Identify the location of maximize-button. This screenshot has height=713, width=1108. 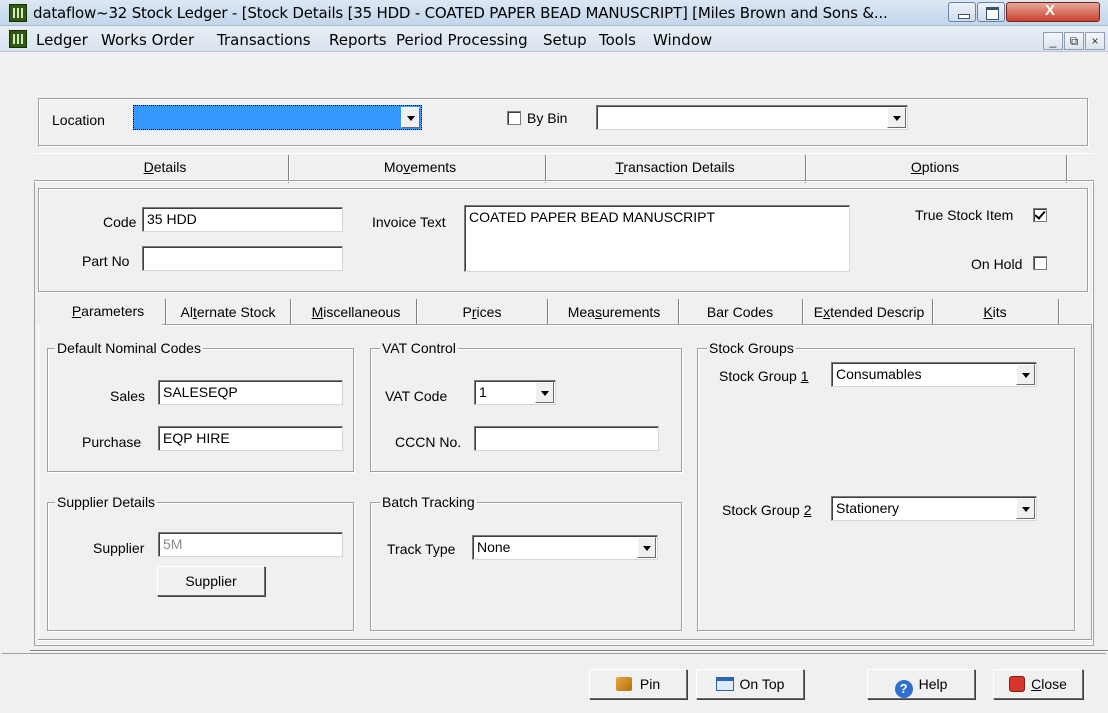
(991, 12).